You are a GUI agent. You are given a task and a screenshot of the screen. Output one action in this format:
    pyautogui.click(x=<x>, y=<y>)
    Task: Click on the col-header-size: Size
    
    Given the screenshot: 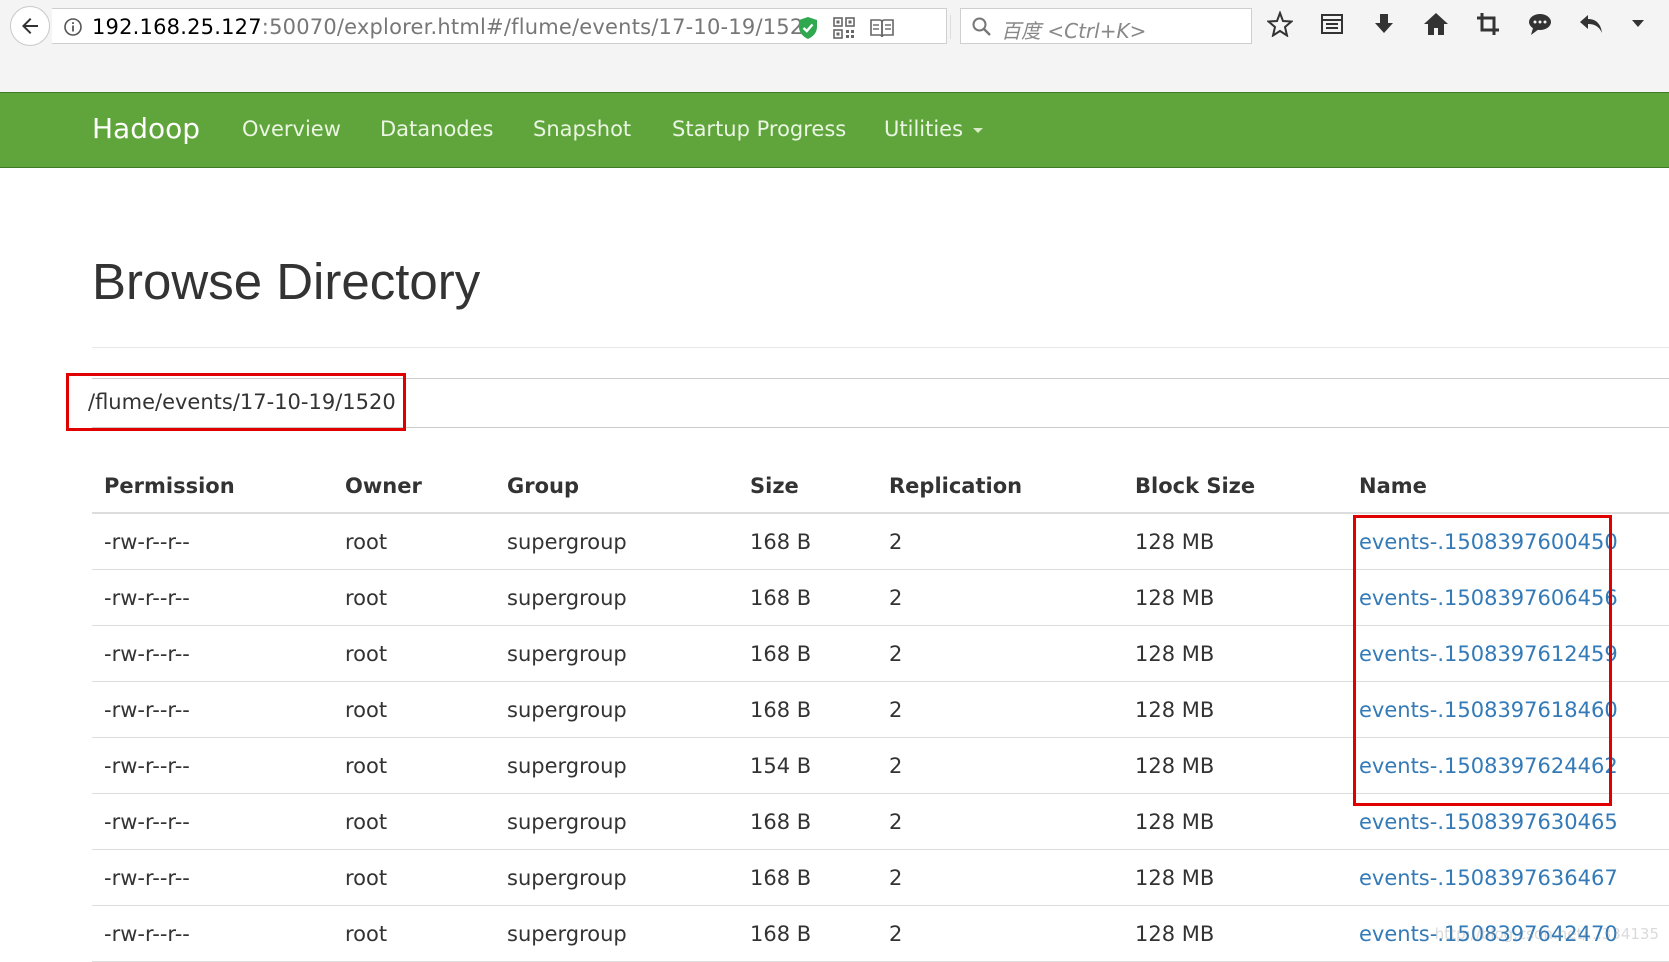 What is the action you would take?
    pyautogui.click(x=807, y=487)
    